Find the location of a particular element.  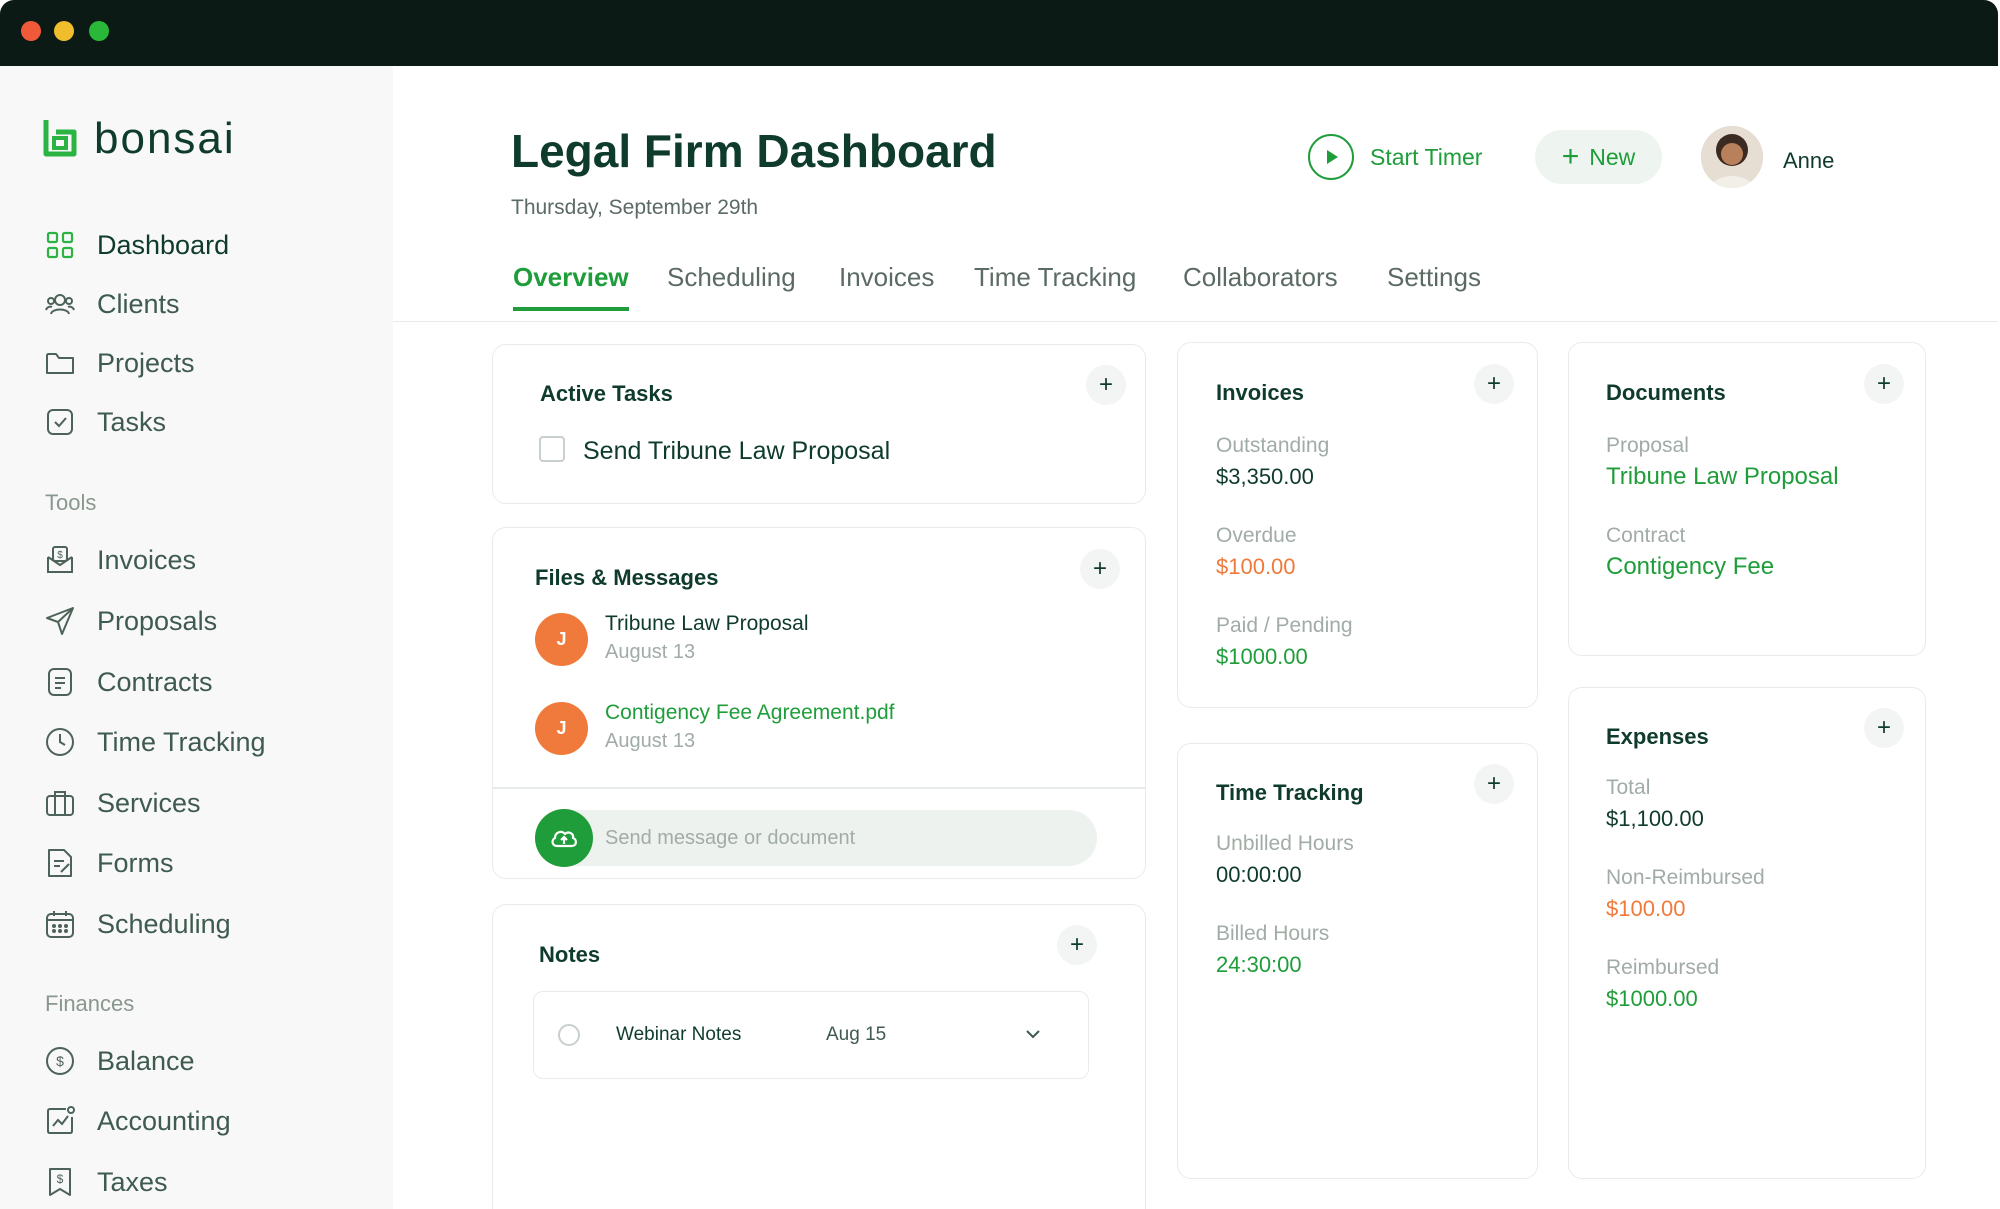

calendar-icon is located at coordinates (60, 924).